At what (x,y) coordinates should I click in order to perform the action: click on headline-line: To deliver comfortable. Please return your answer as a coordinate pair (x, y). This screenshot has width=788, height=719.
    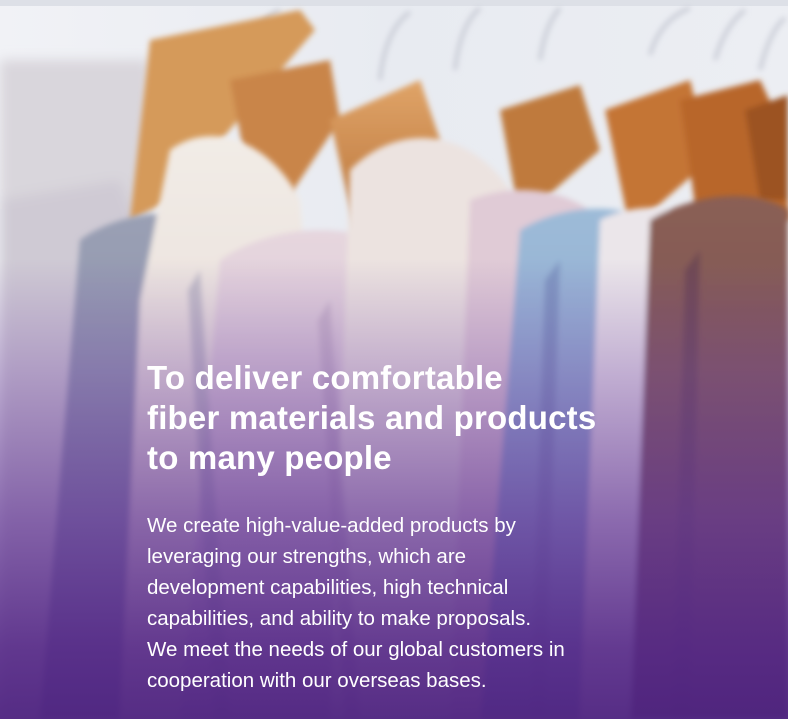
    Looking at the image, I should click on (325, 377).